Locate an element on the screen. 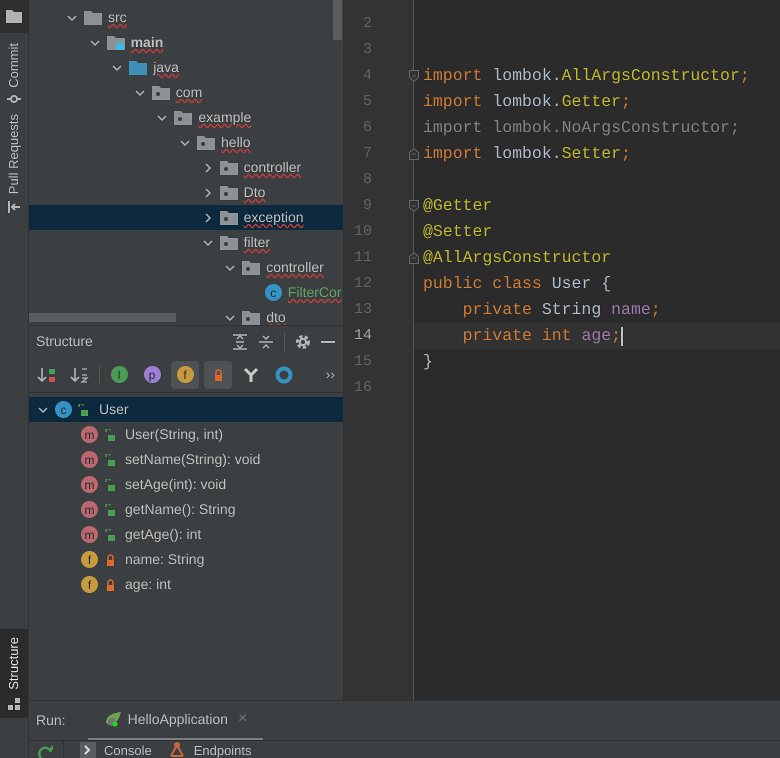 This screenshot has height=758, width=780. console-icon is located at coordinates (88, 750).